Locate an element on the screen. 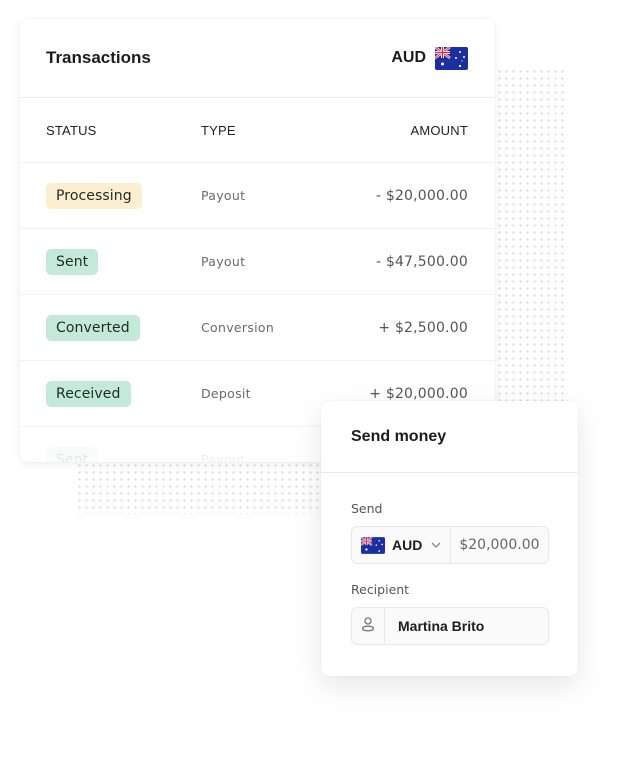 Image resolution: width=643 pixels, height=760 pixels. column-header-amount: AMOUNT is located at coordinates (439, 130).